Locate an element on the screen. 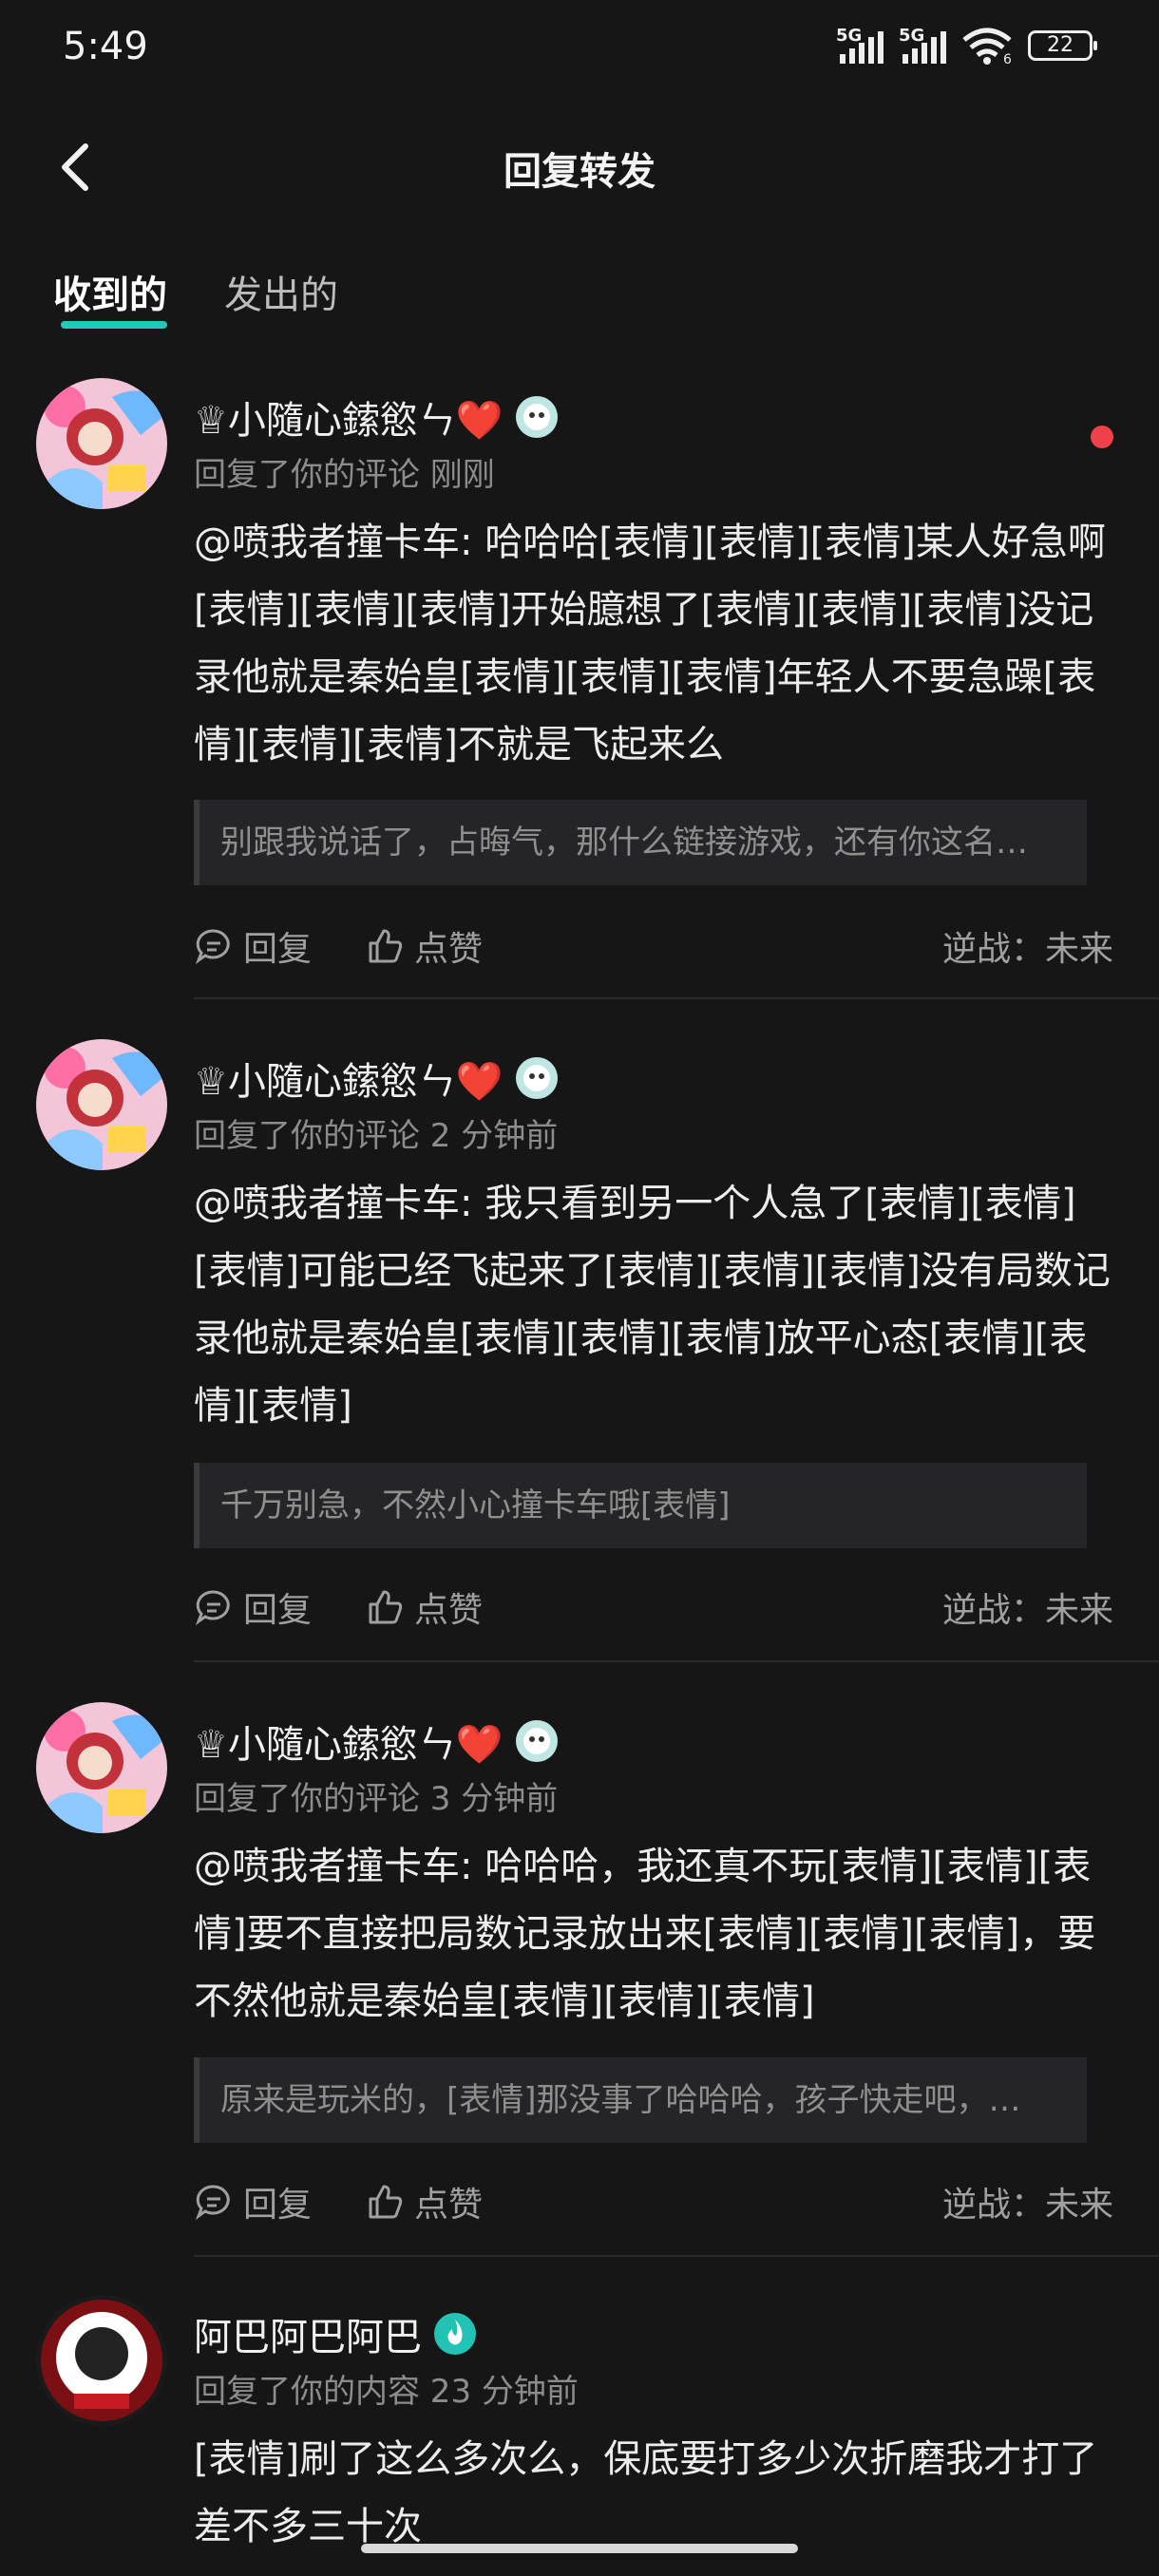 The width and height of the screenshot is (1159, 2576). name-row: 阿巴阿巴阿巴 is located at coordinates (335, 2333).